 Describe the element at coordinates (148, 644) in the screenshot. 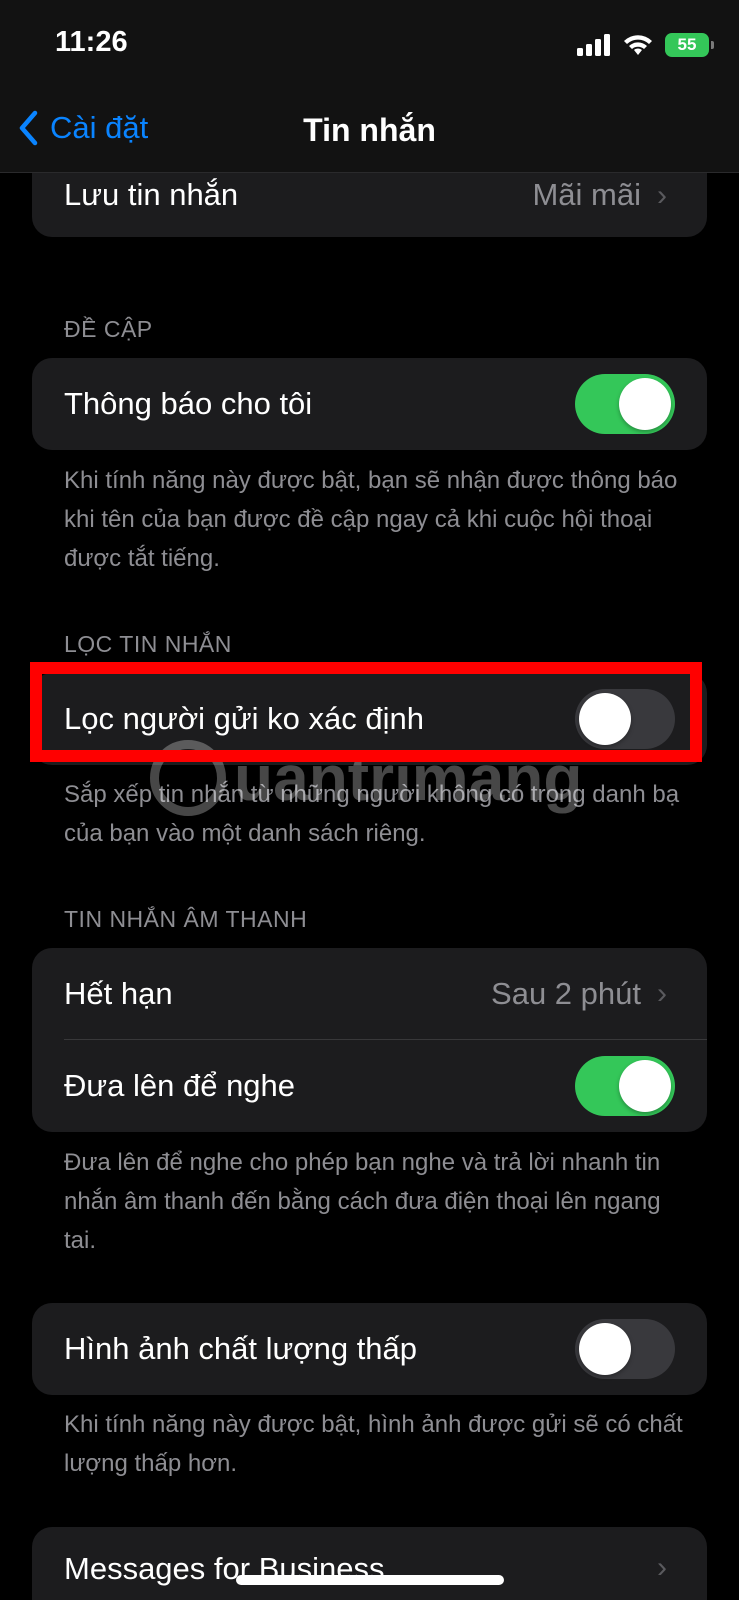

I see `section-header-filtering: LỌC TIN NHẮN` at that location.